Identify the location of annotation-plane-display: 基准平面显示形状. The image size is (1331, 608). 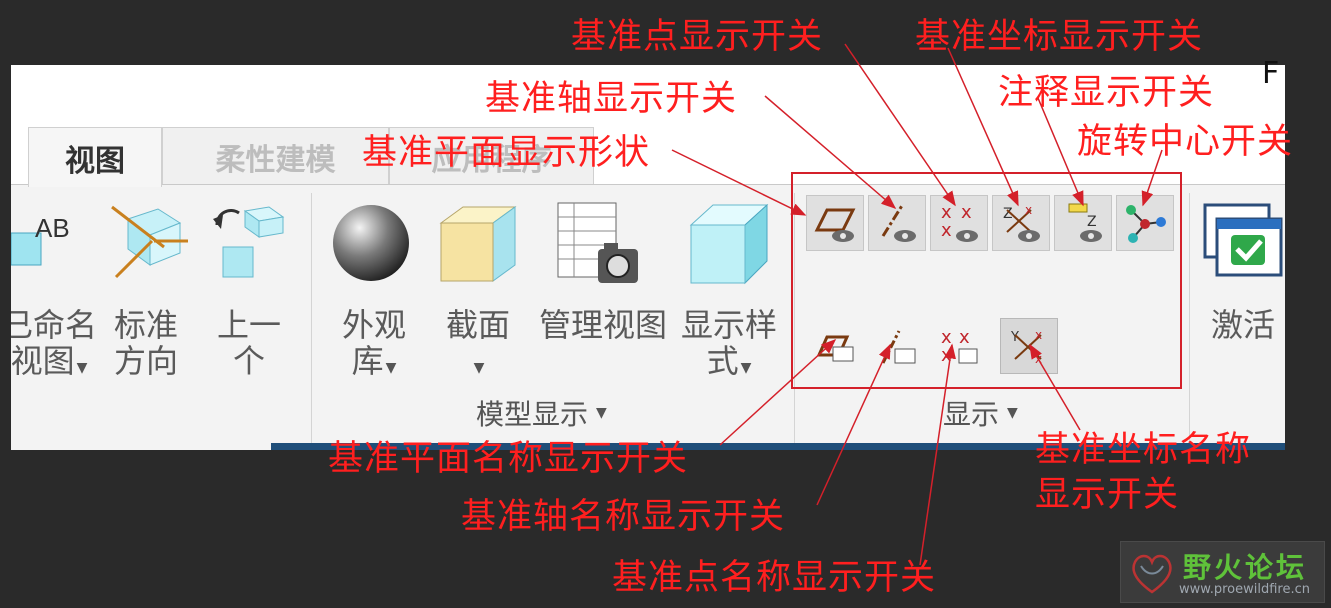
(506, 153).